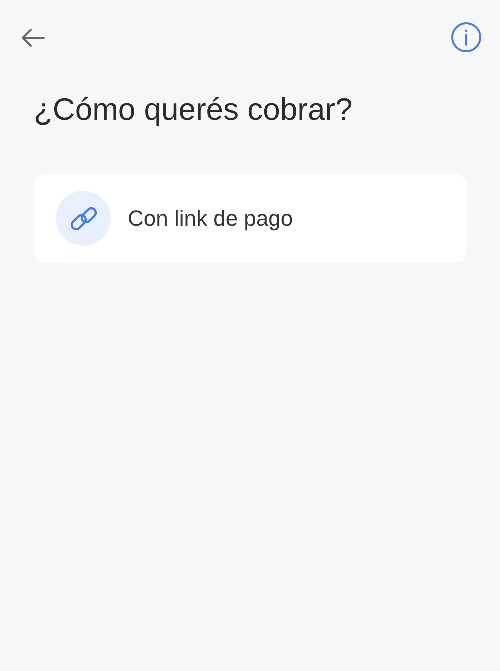  I want to click on payment-option: Con link de pago, so click(250, 218).